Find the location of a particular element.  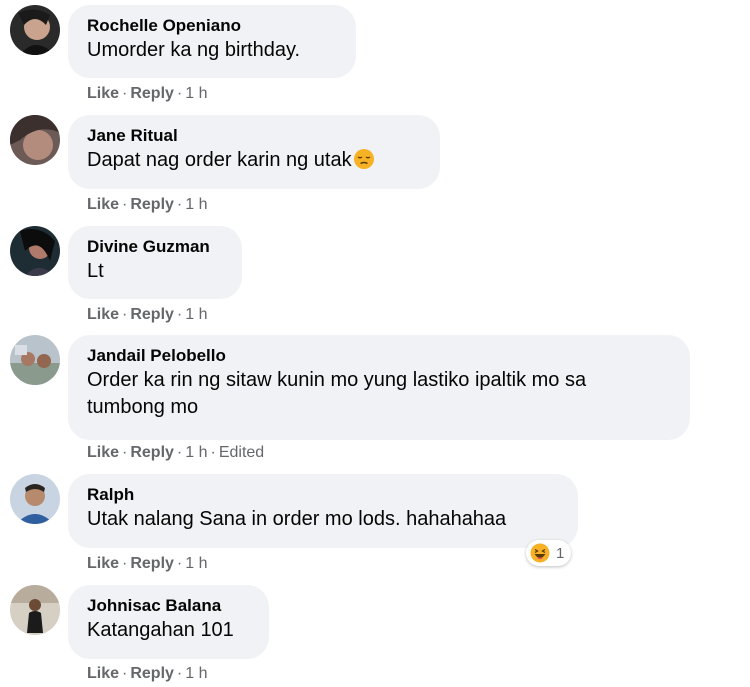

reaction-count: 1 is located at coordinates (560, 553).